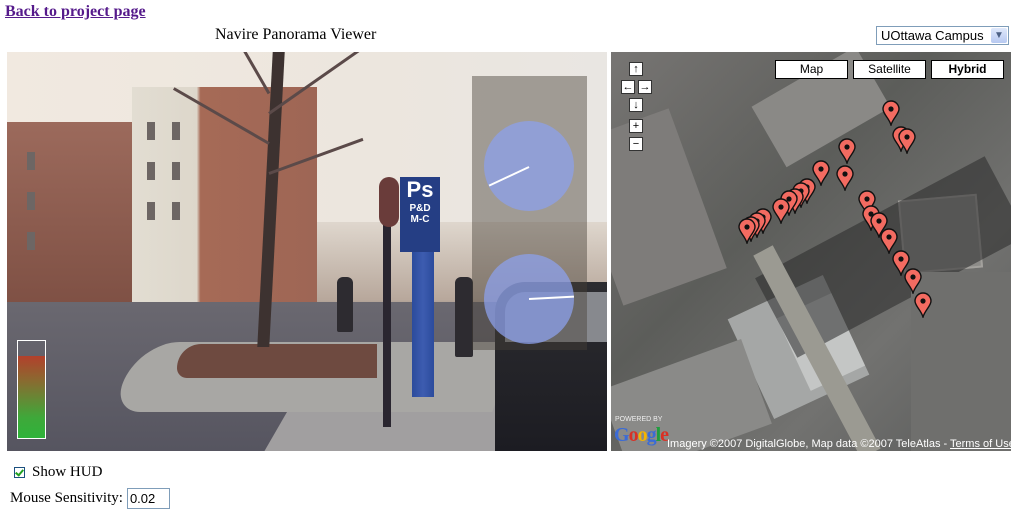 The image size is (1014, 516). I want to click on panorama-flower-bed, so click(277, 361).